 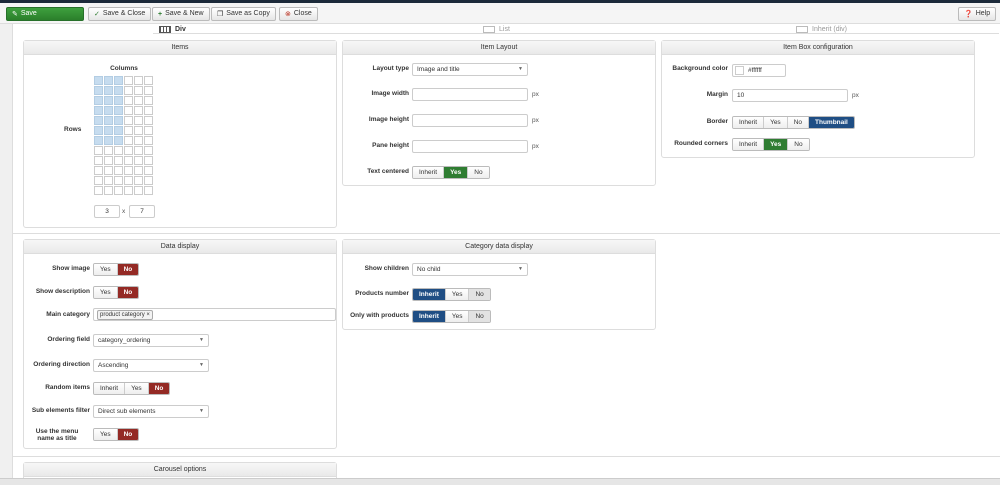 I want to click on image-width-input, so click(x=470, y=94).